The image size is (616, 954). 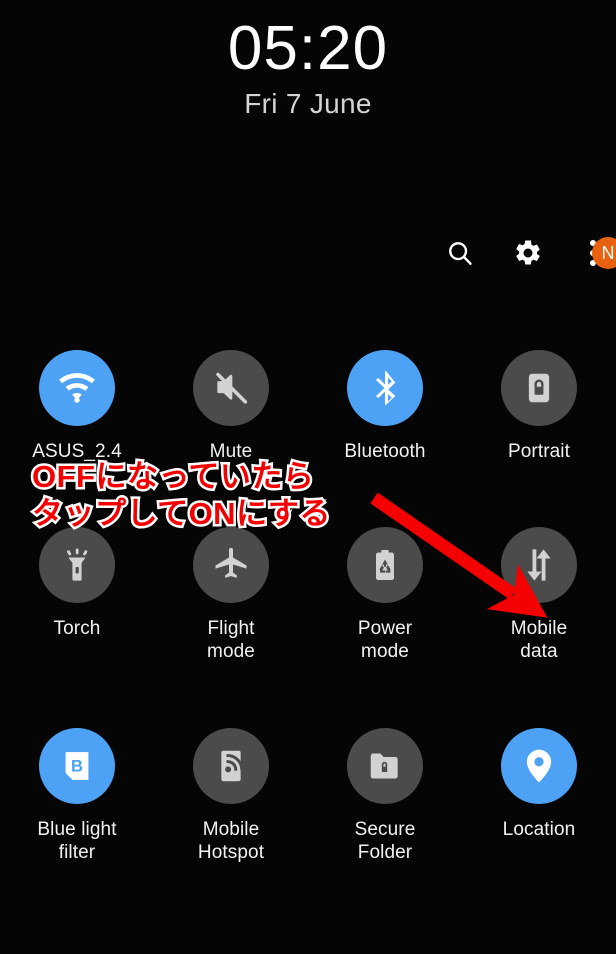 I want to click on gear-icon, so click(x=528, y=253).